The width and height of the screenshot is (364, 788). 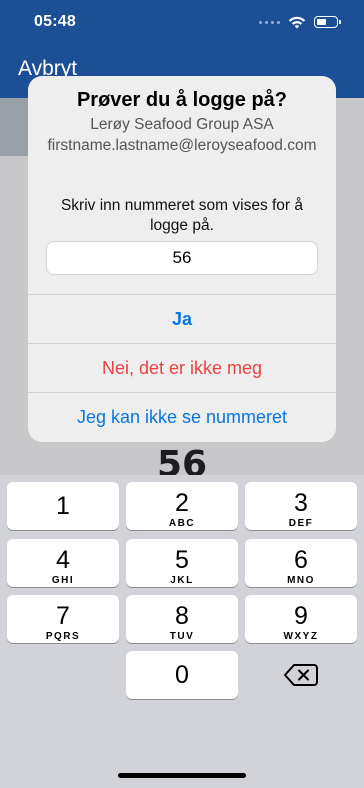 I want to click on key-1: 1, so click(x=63, y=506).